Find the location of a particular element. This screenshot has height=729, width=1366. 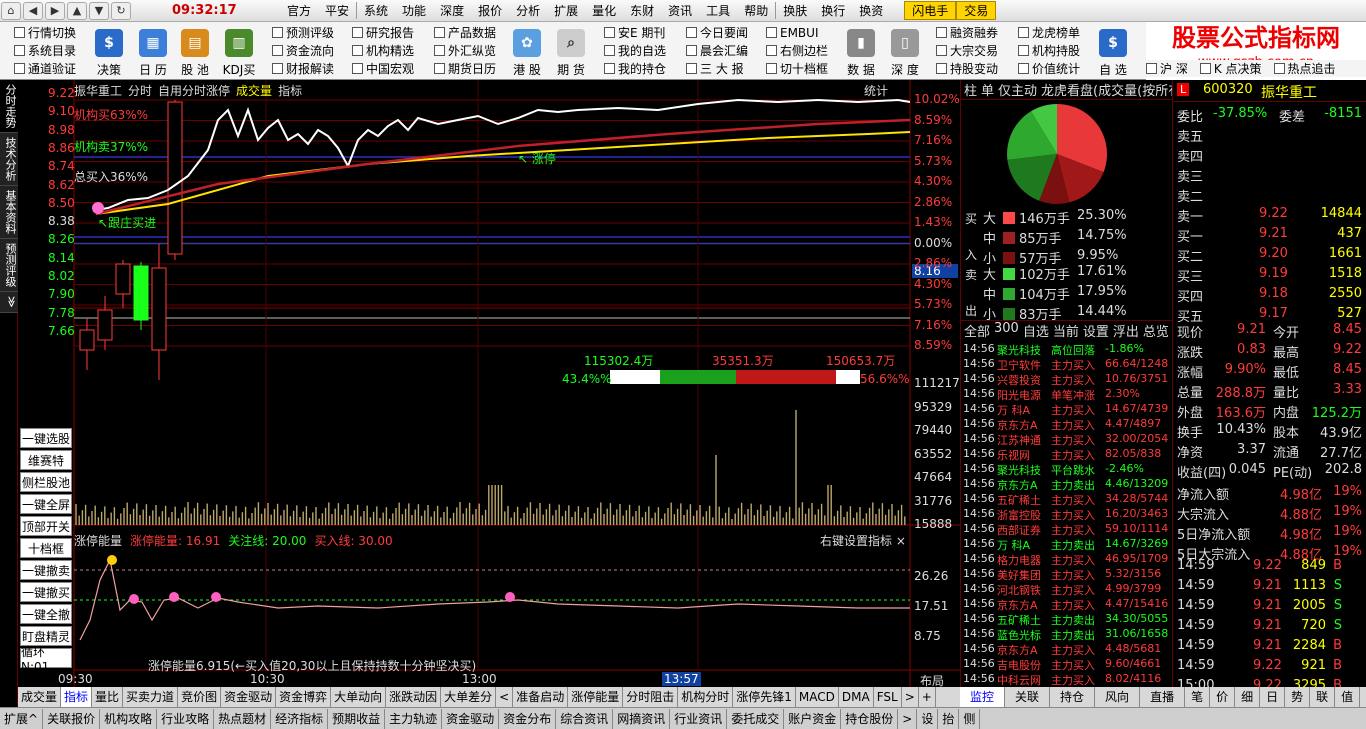

right-tab-4: 直播 is located at coordinates (1163, 697).